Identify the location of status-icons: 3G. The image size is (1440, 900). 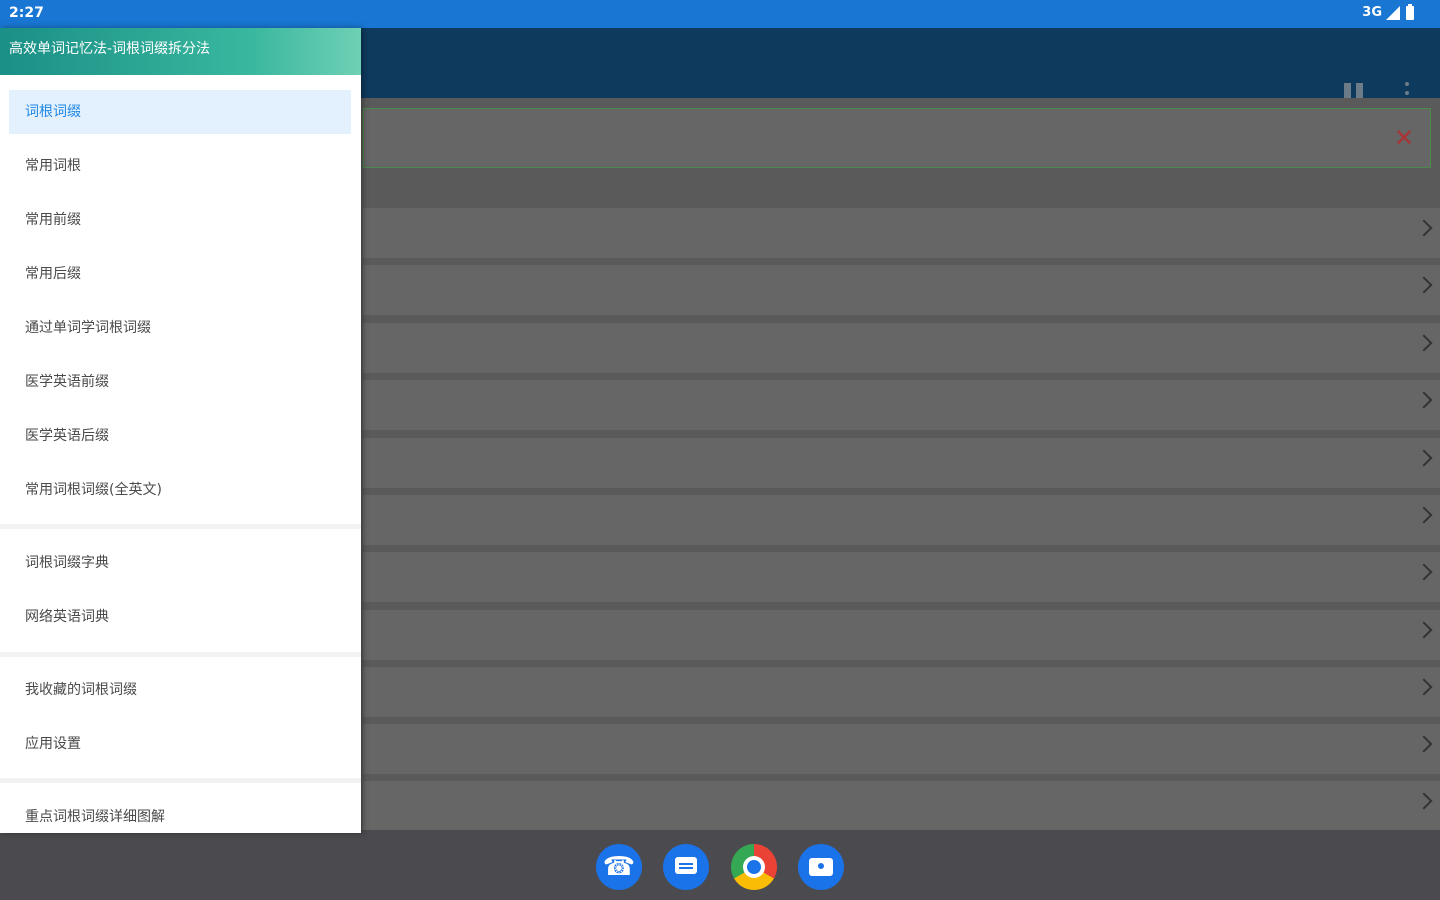
(1388, 11).